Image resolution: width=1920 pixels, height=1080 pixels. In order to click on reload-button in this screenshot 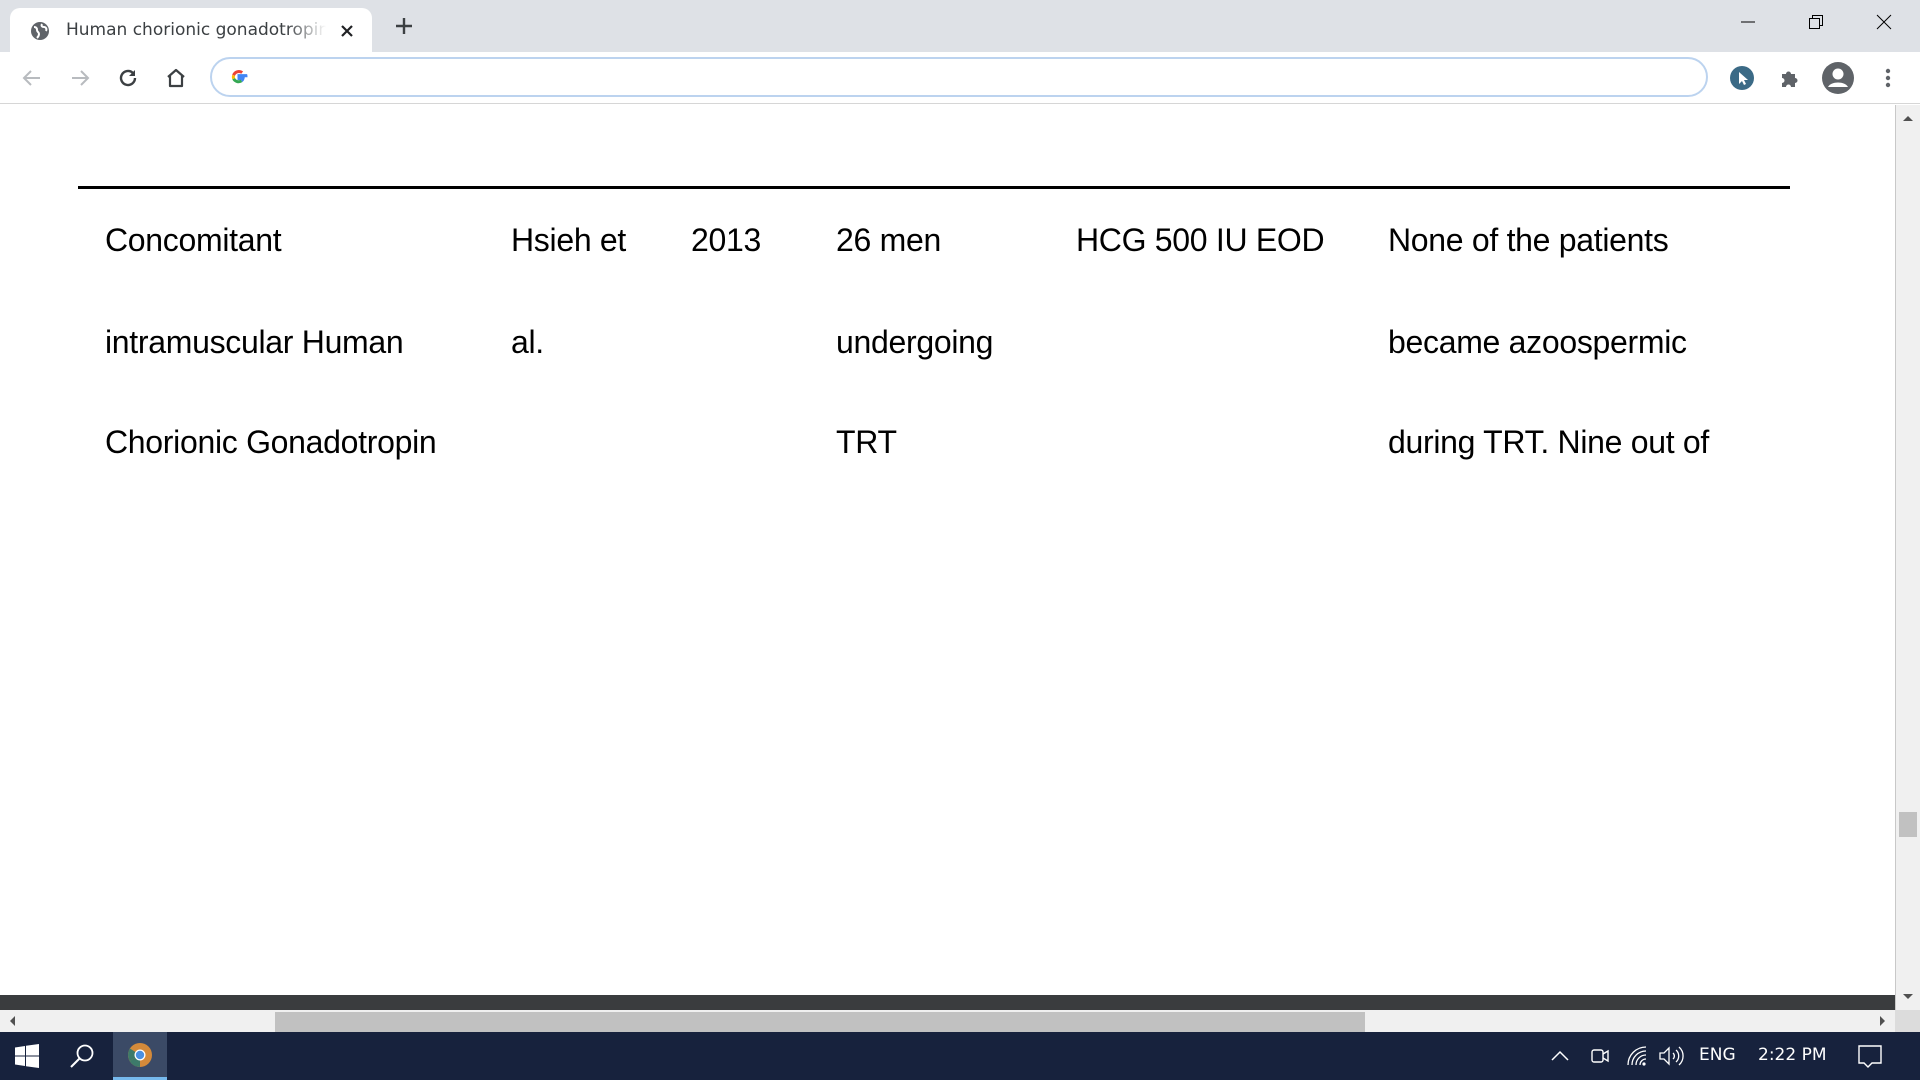, I will do `click(128, 78)`.